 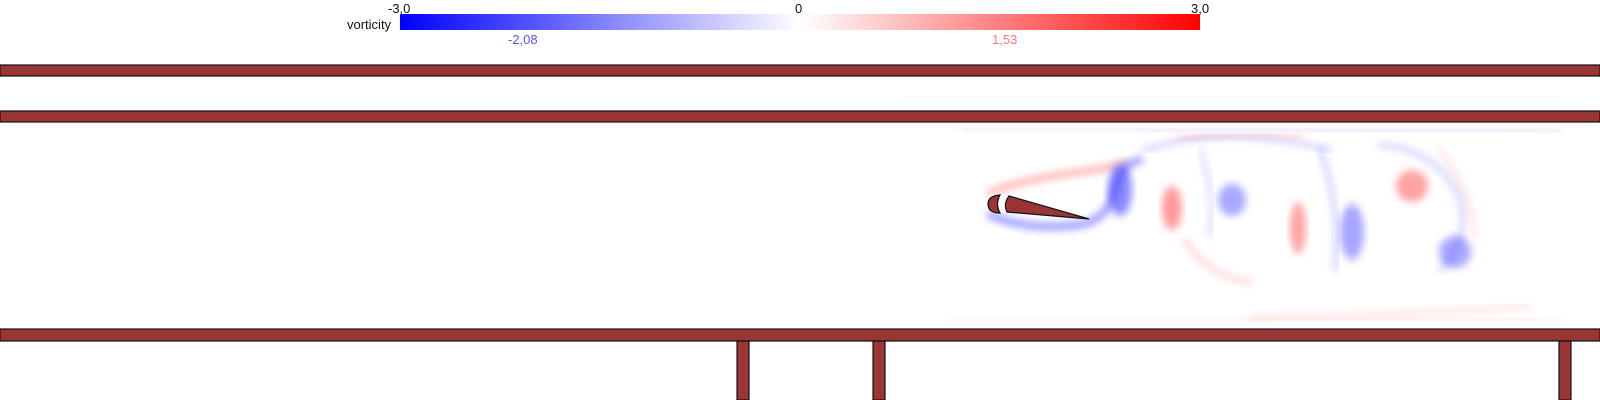 What do you see at coordinates (800, 70) in the screenshot?
I see `upper-outer-wall` at bounding box center [800, 70].